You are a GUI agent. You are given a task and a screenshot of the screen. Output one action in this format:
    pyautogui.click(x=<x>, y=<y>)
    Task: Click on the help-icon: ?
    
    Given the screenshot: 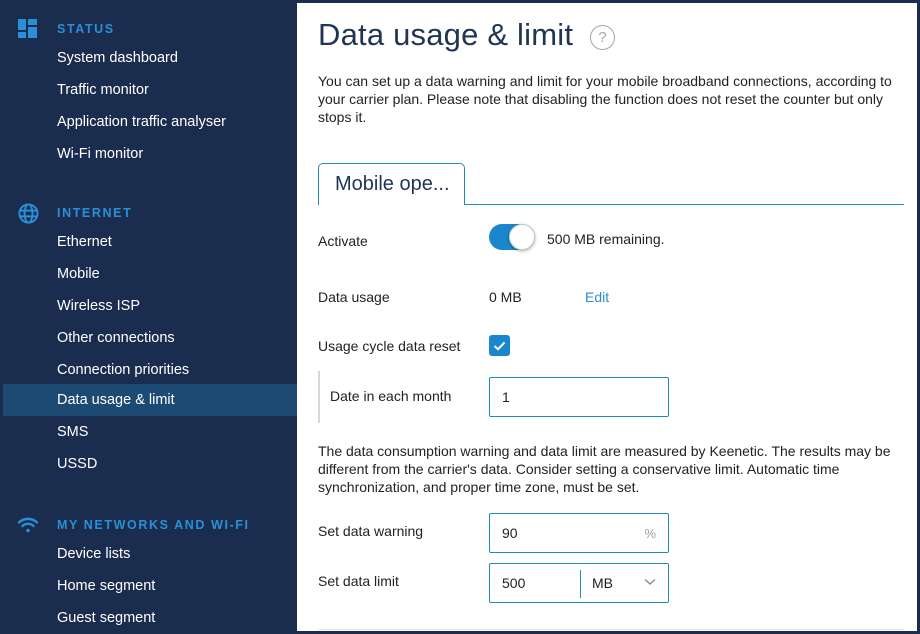 What is the action you would take?
    pyautogui.click(x=602, y=37)
    